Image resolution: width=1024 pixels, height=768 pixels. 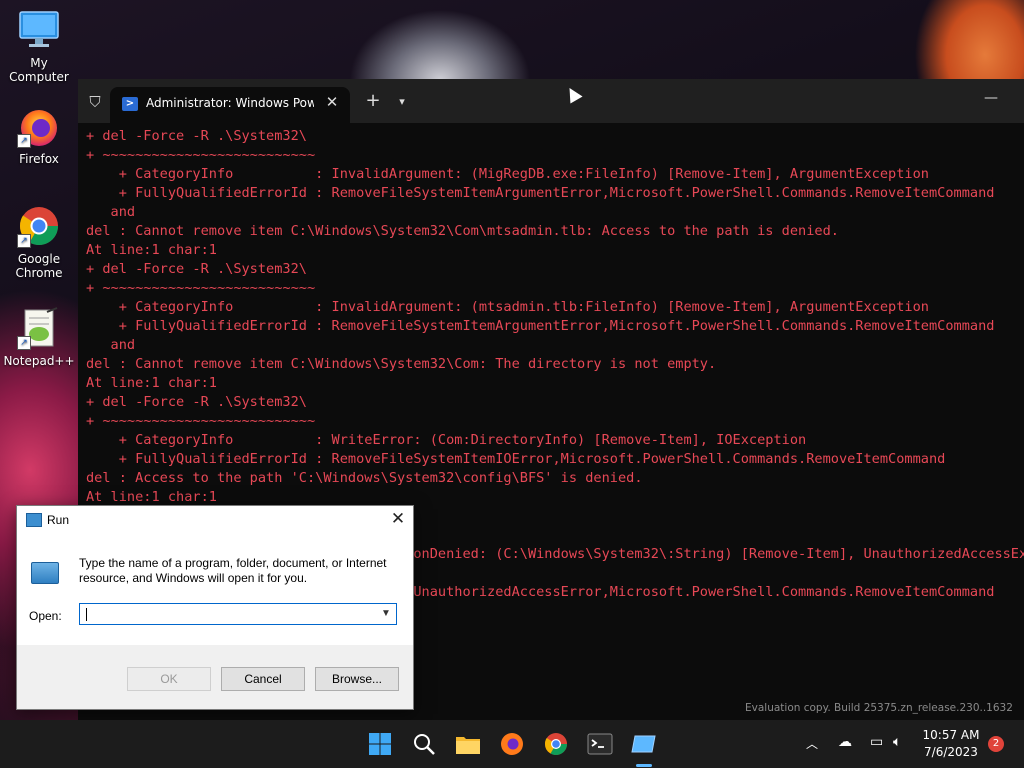 I want to click on desktop-icon-chrome: ↗ Google Chrome, so click(x=39, y=242).